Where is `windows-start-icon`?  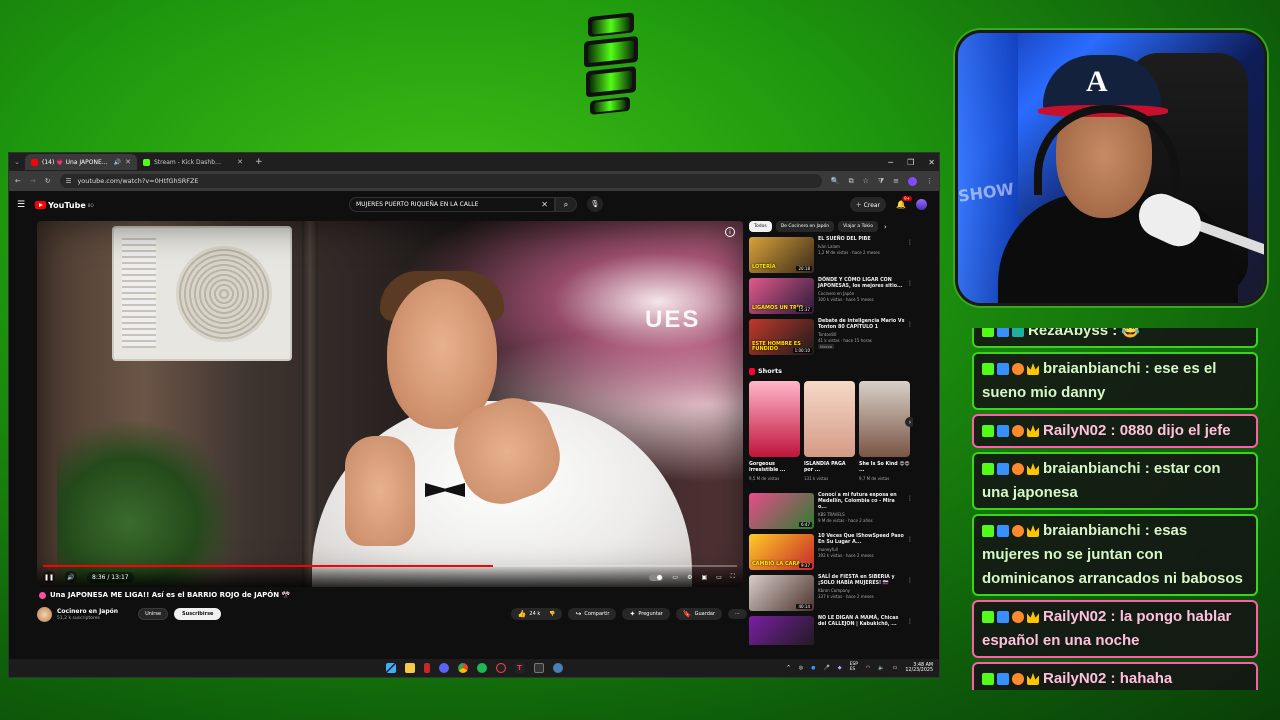 windows-start-icon is located at coordinates (390, 668).